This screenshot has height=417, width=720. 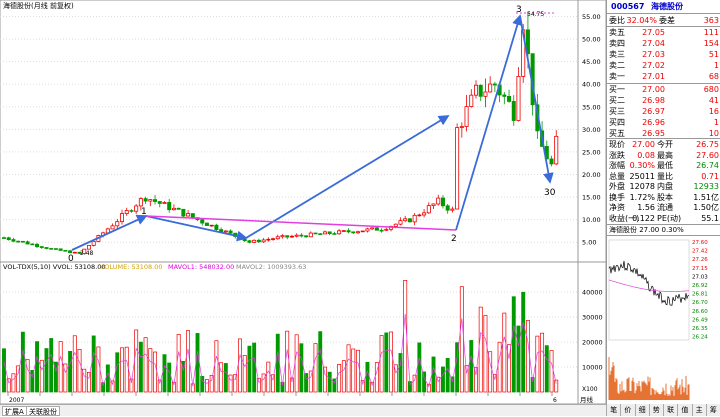 What do you see at coordinates (641, 410) in the screenshot?
I see `right-tab-2: 细` at bounding box center [641, 410].